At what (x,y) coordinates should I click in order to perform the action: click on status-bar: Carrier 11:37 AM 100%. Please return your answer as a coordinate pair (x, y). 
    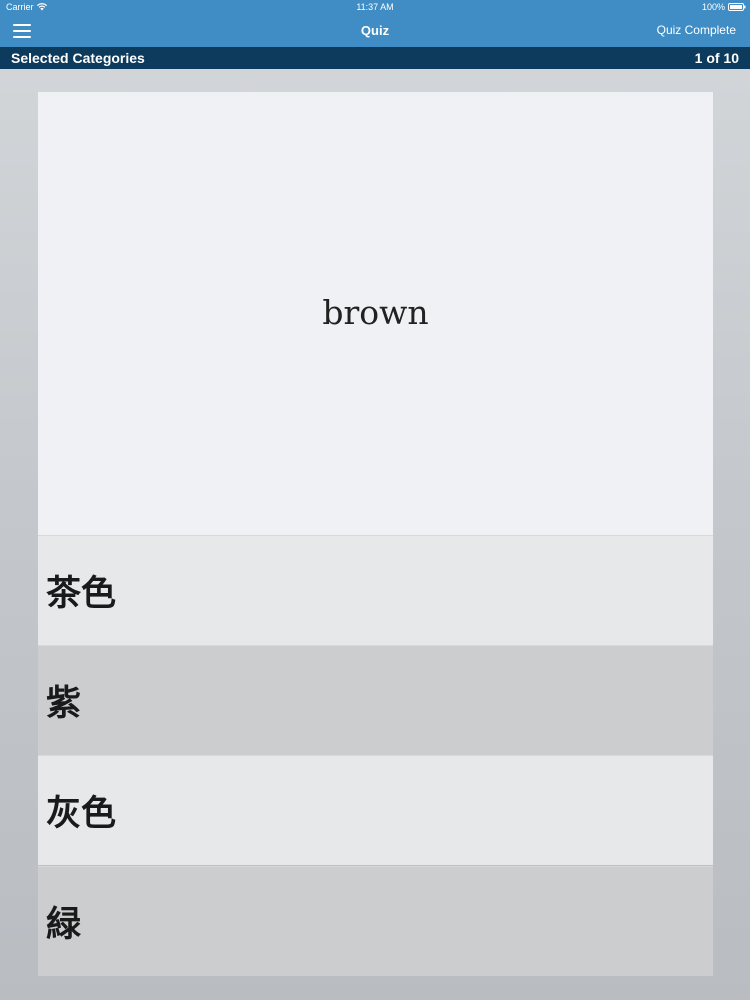
    Looking at the image, I should click on (375, 7).